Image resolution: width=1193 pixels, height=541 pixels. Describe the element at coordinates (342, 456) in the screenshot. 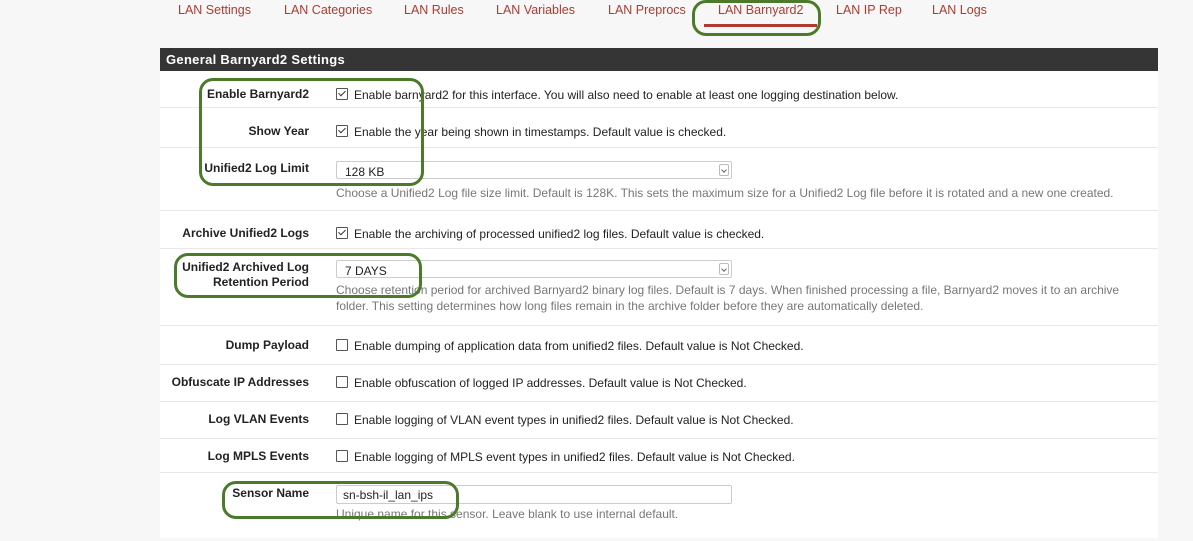

I see `log-mpls-events-checkbox` at that location.